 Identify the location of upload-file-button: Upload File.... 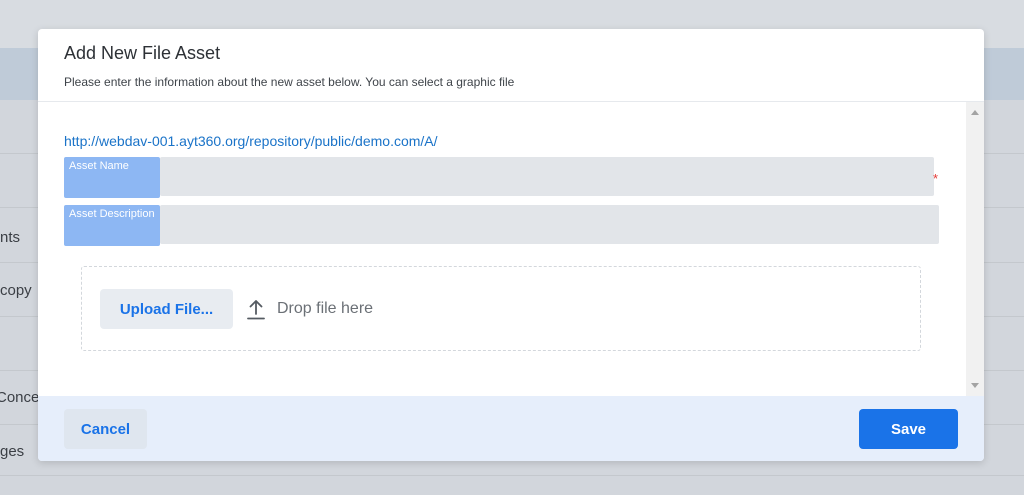
(166, 309).